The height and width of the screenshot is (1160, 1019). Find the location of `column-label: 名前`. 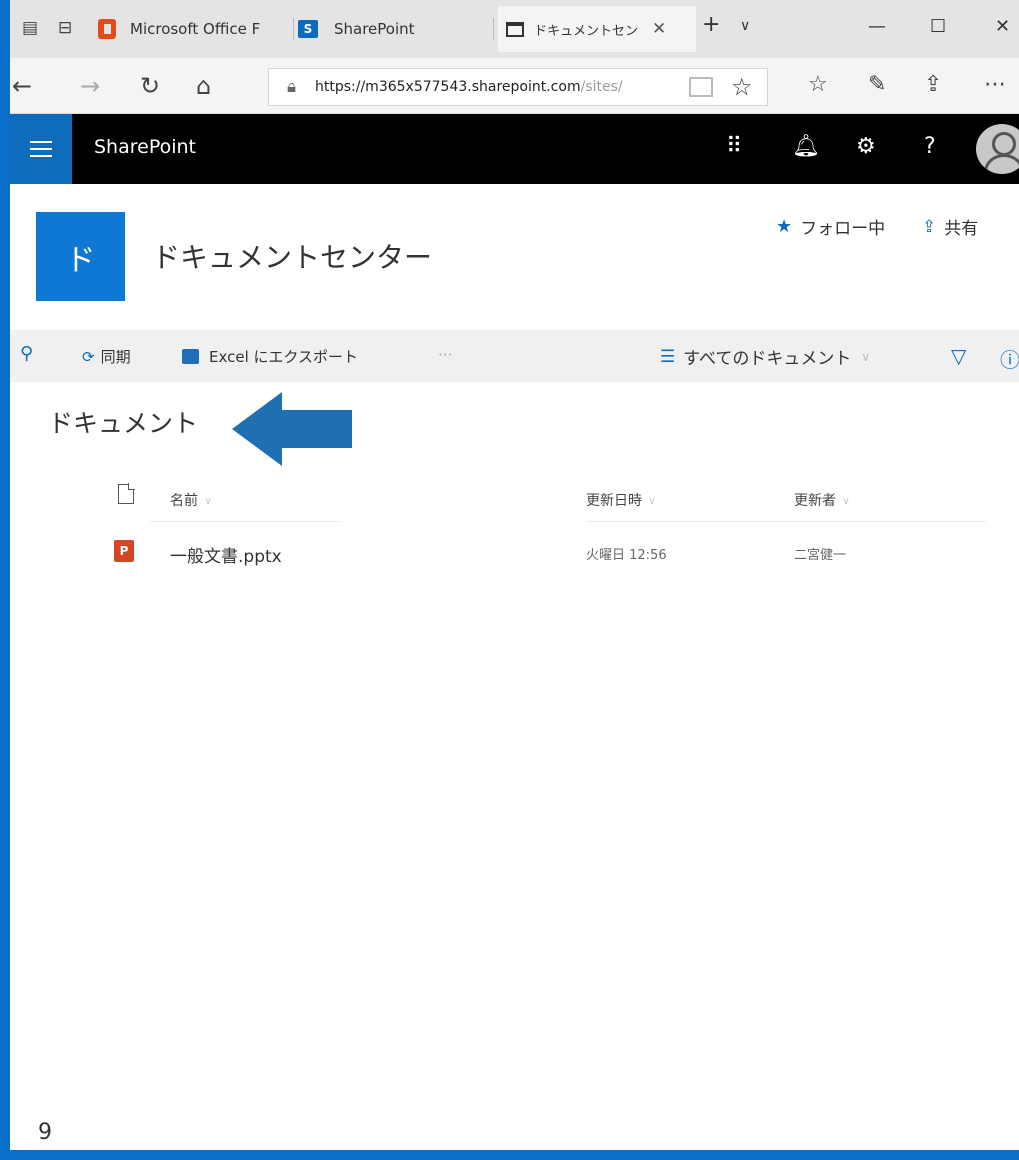

column-label: 名前 is located at coordinates (184, 501).